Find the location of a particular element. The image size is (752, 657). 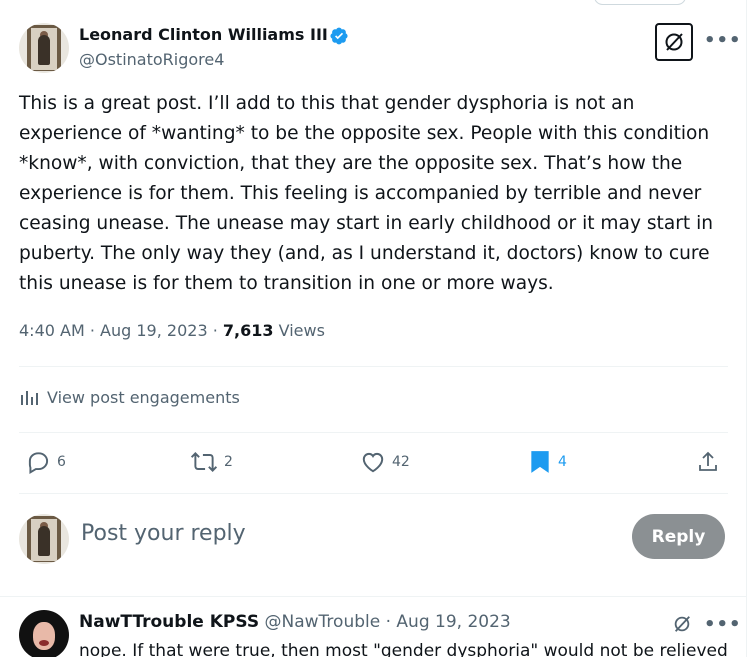

reply-count: 6 is located at coordinates (61, 462).